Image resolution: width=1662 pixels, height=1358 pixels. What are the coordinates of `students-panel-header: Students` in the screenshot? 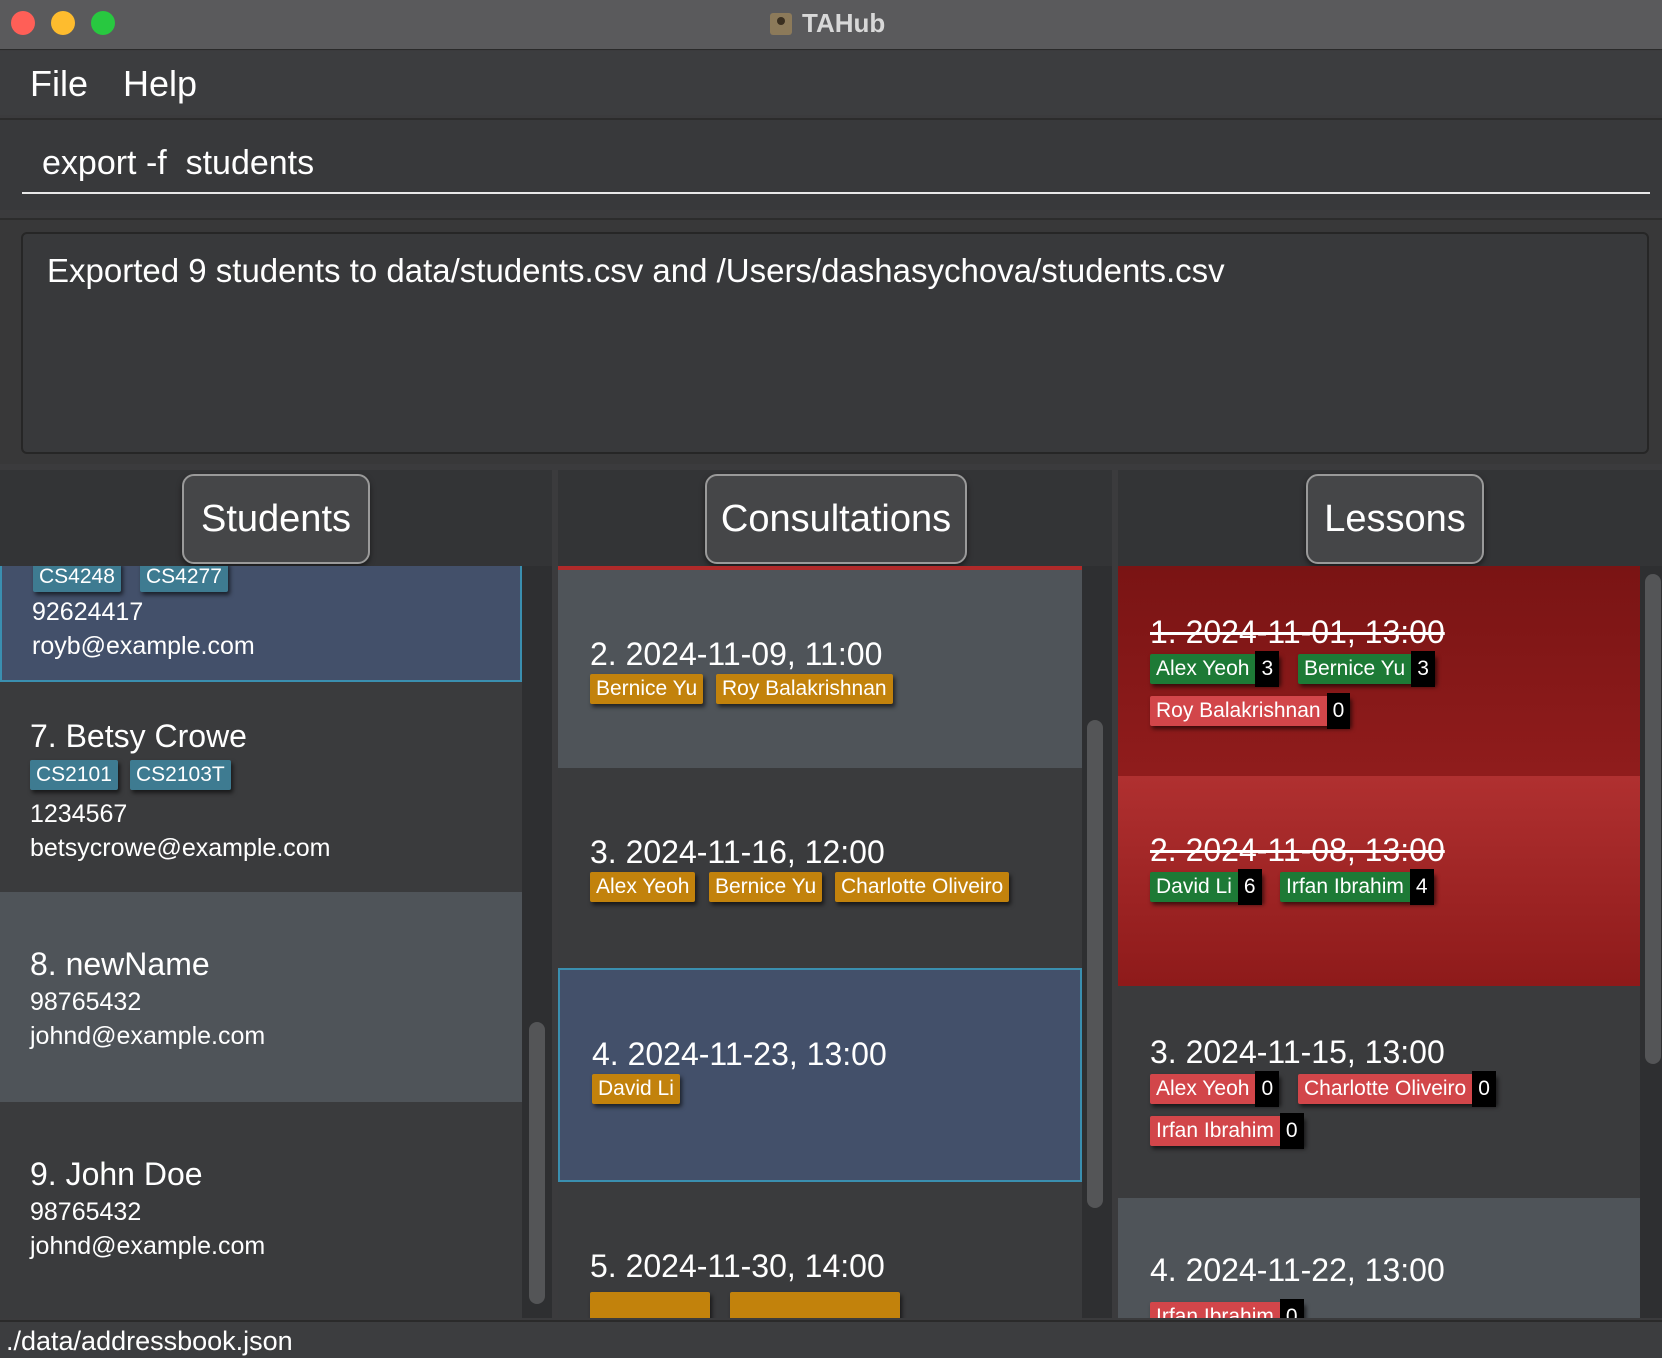 It's located at (276, 518).